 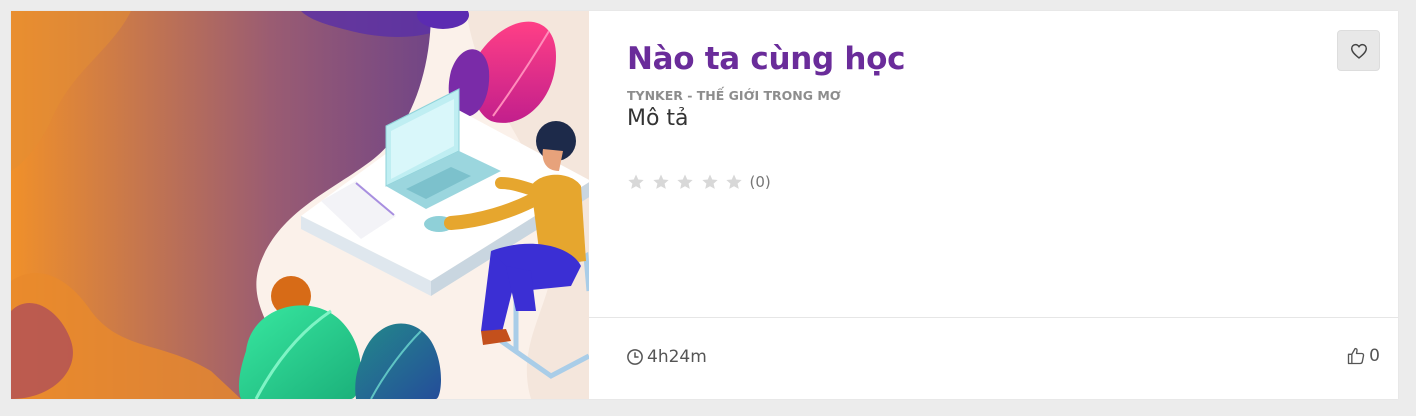 I want to click on thumbs-up-icon, so click(x=1356, y=356).